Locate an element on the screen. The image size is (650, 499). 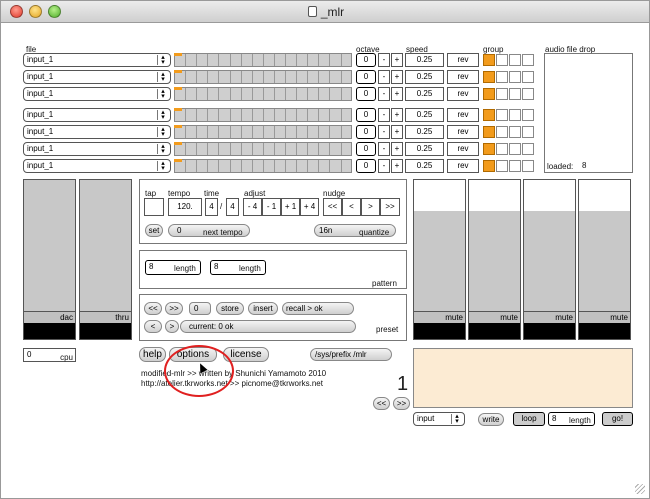
waveform-display is located at coordinates (523, 378).